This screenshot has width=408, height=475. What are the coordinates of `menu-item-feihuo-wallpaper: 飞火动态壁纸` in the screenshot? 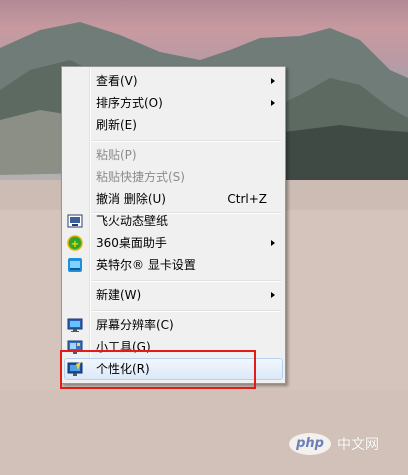 It's located at (173, 221).